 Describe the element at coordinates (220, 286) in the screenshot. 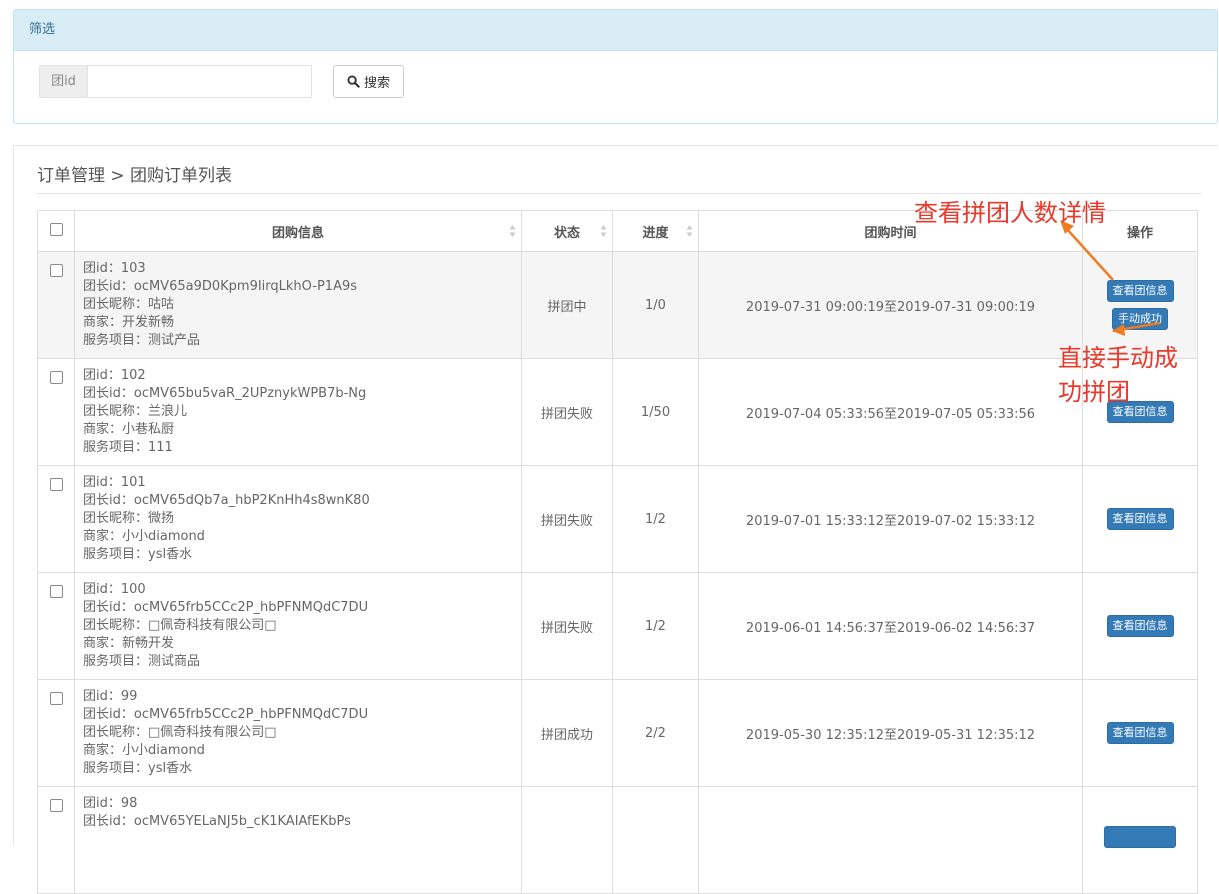

I see `leader-id: 团长id：ocMV65a9D0Kpm9IirqLkhO-P1A9s` at that location.